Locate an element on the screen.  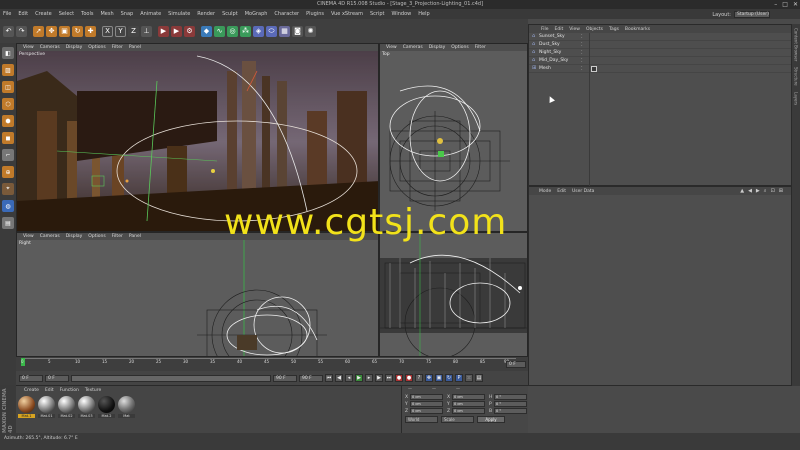
menu-vue-xstream: Vue xStream is located at coordinates (347, 14).